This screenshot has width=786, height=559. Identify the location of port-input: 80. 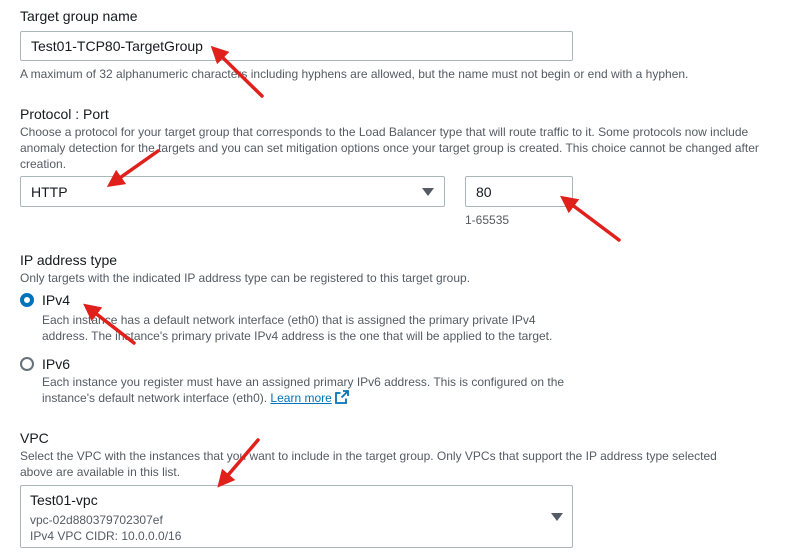
(519, 191).